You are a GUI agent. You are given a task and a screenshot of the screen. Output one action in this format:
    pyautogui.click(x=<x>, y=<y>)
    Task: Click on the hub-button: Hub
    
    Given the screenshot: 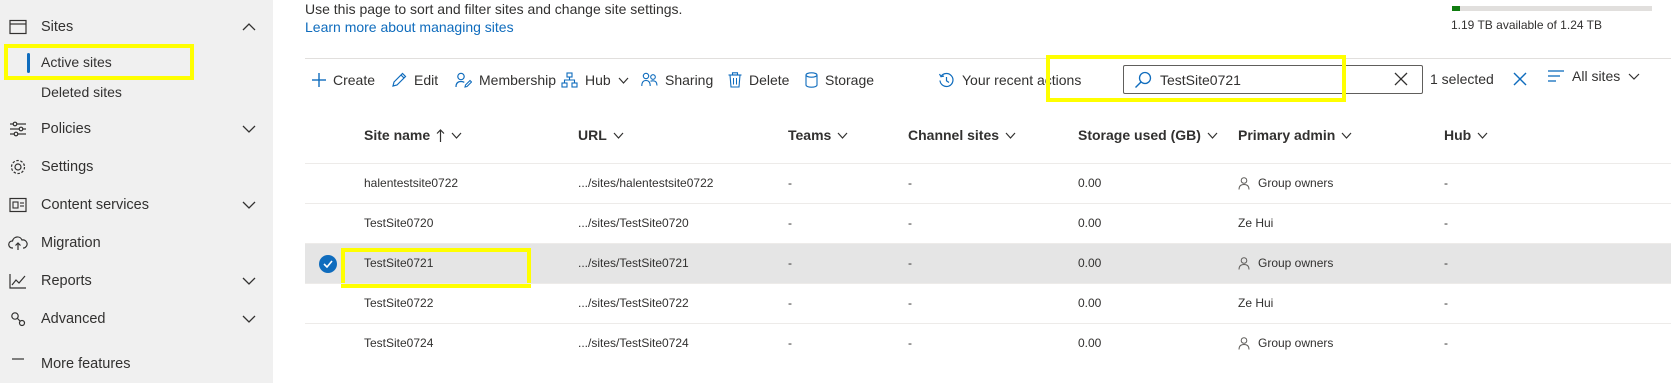 What is the action you would take?
    pyautogui.click(x=595, y=80)
    